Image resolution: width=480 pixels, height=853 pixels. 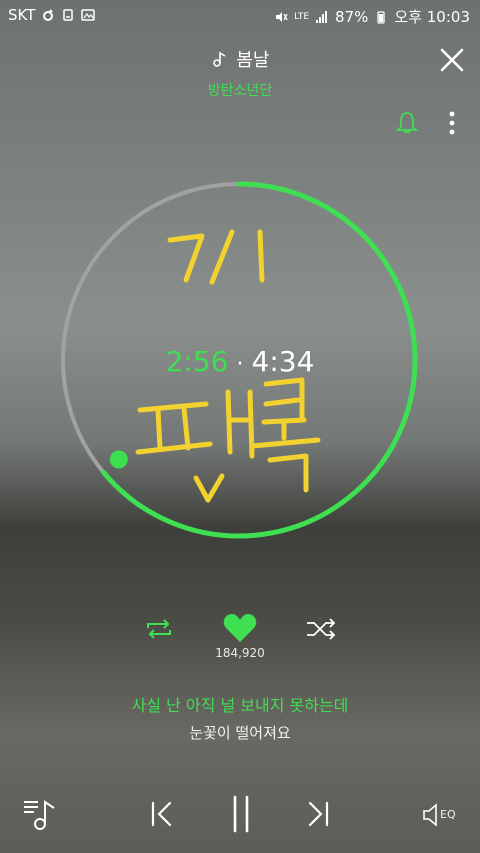 I want to click on time-display: 2:56 · 4:34, so click(x=240, y=361).